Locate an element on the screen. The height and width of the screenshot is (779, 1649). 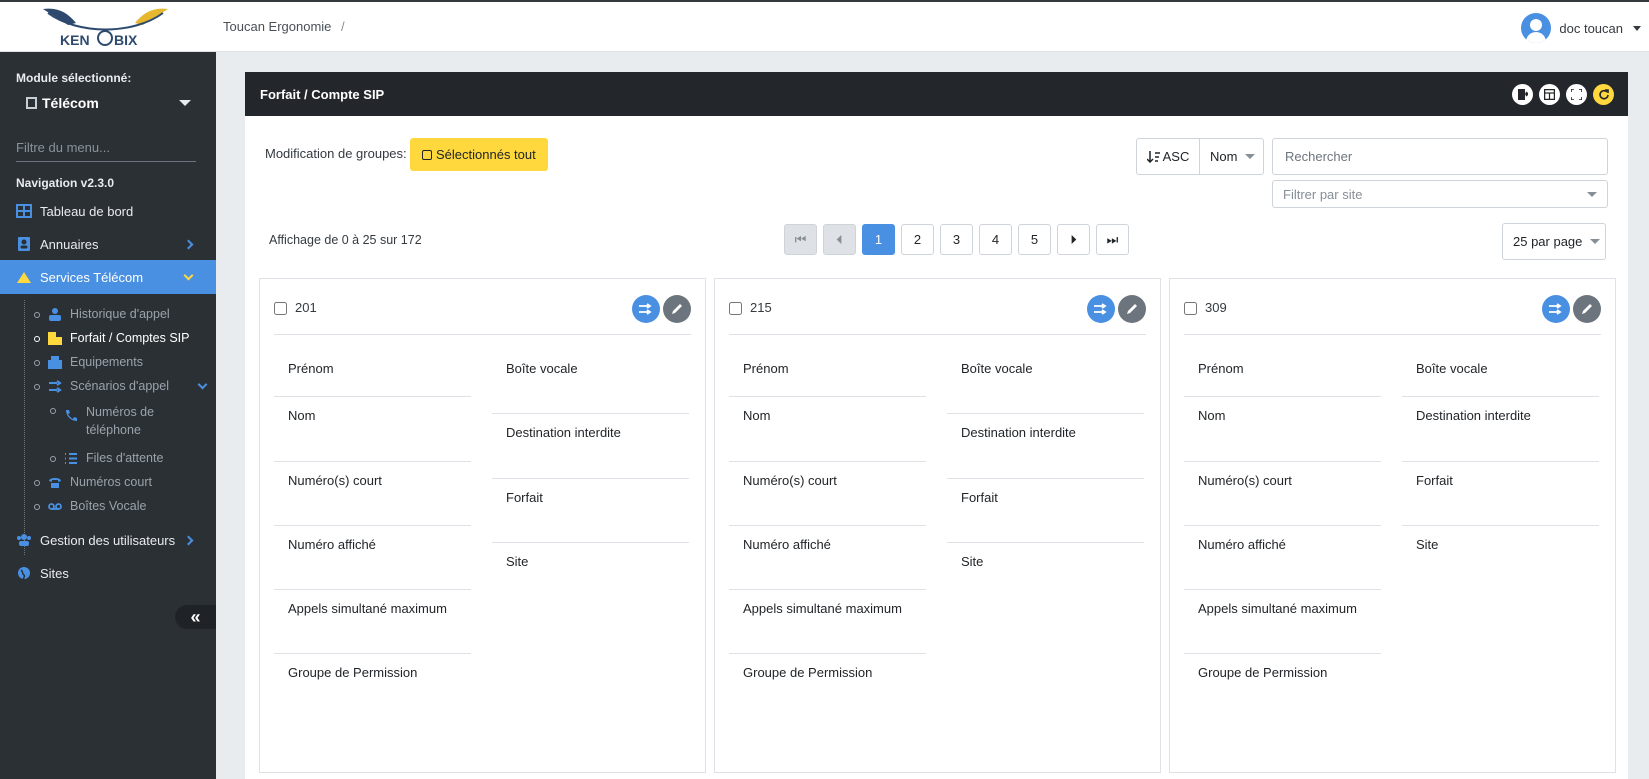
sidebar-subitem-label: Forfait / Comptes SIP is located at coordinates (130, 338).